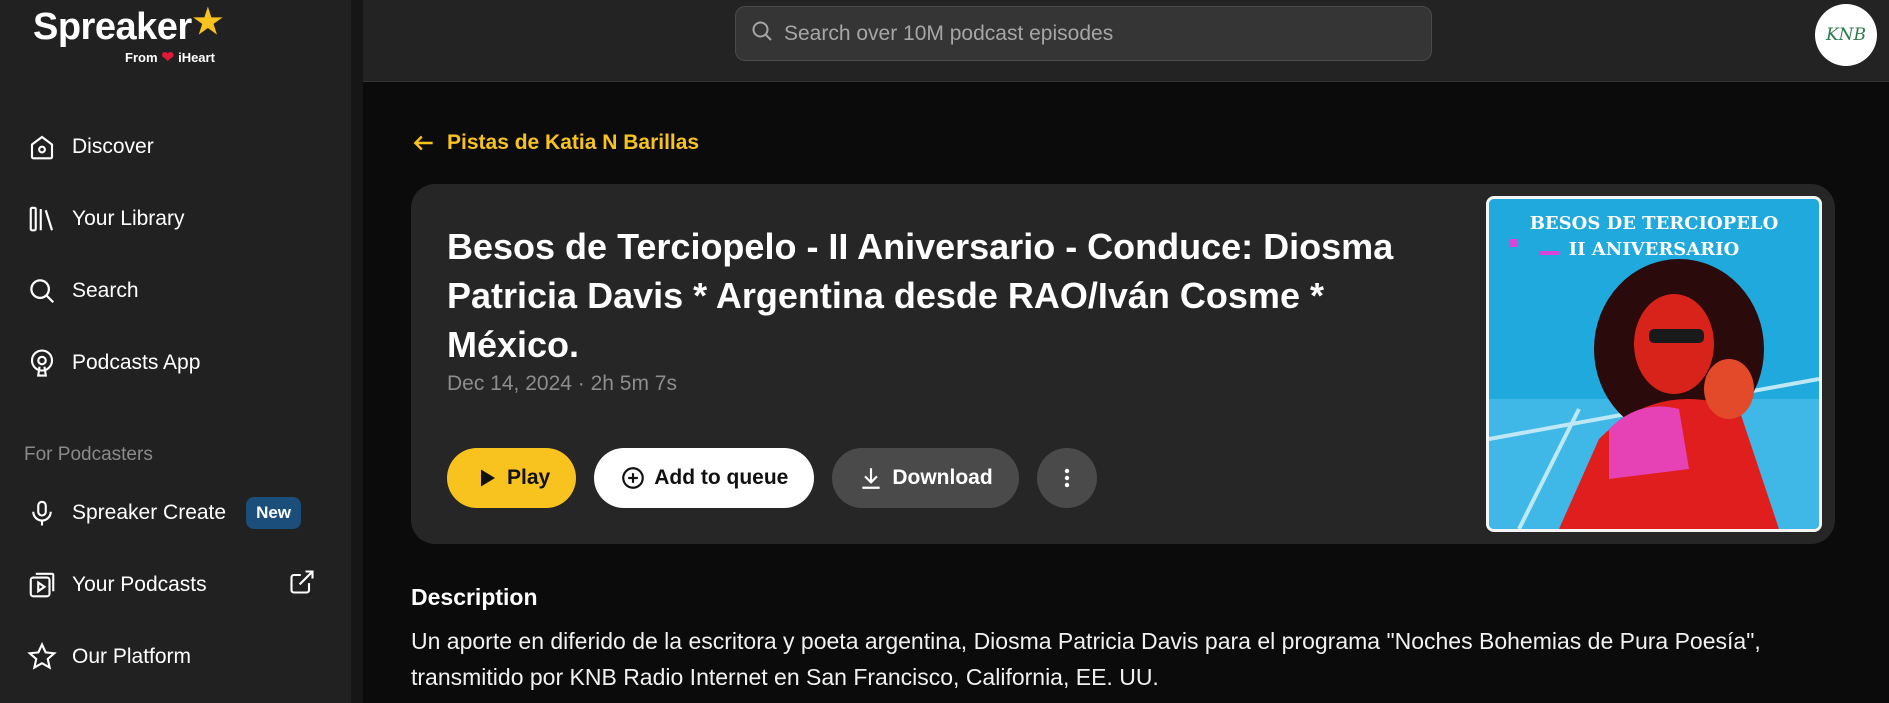 The image size is (1889, 703). What do you see at coordinates (871, 478) in the screenshot?
I see `download-icon` at bounding box center [871, 478].